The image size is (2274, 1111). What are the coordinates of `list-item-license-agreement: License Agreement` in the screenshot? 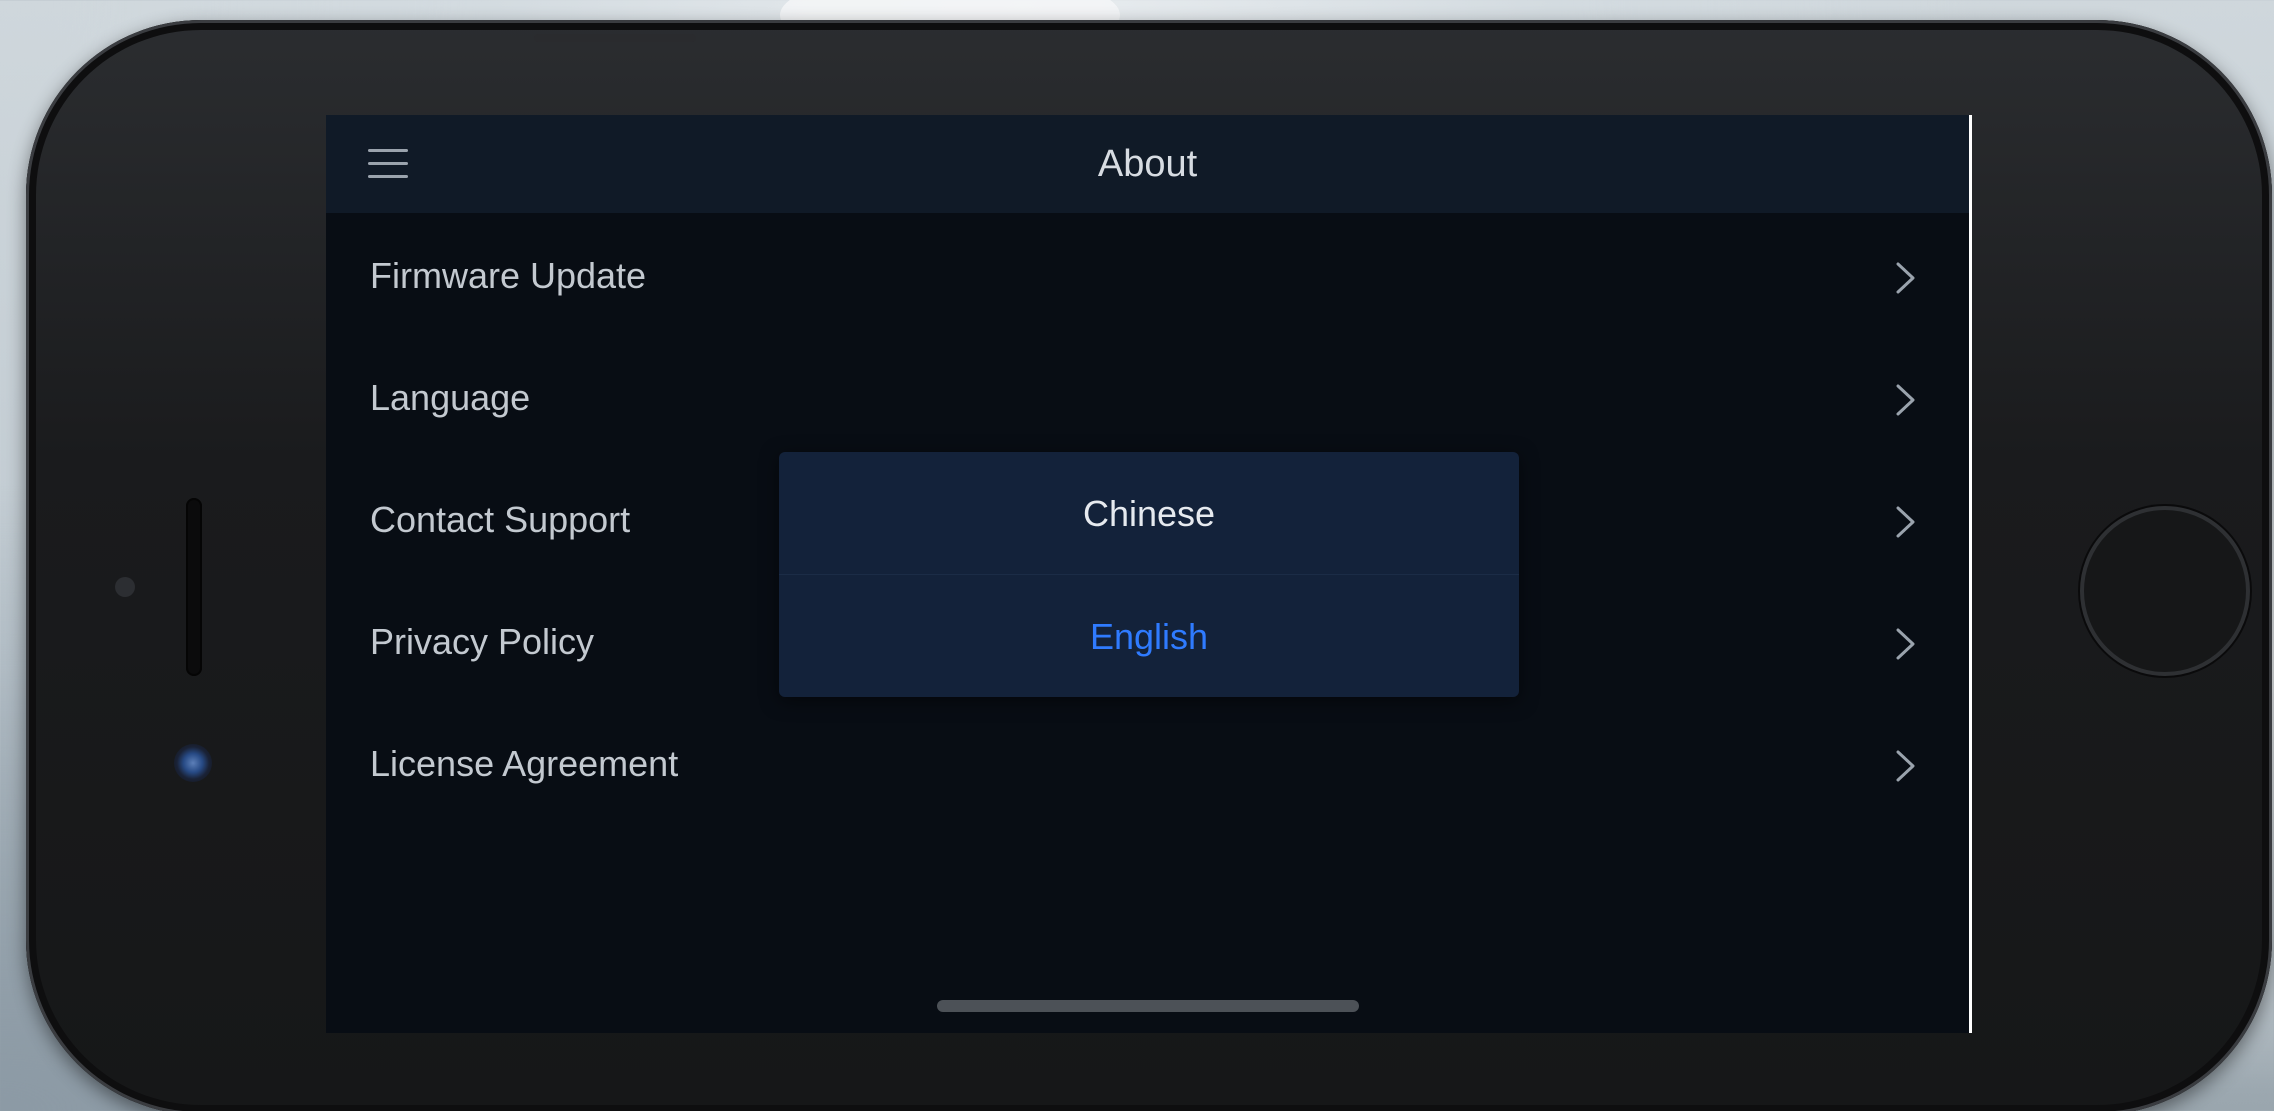 It's located at (1147, 762).